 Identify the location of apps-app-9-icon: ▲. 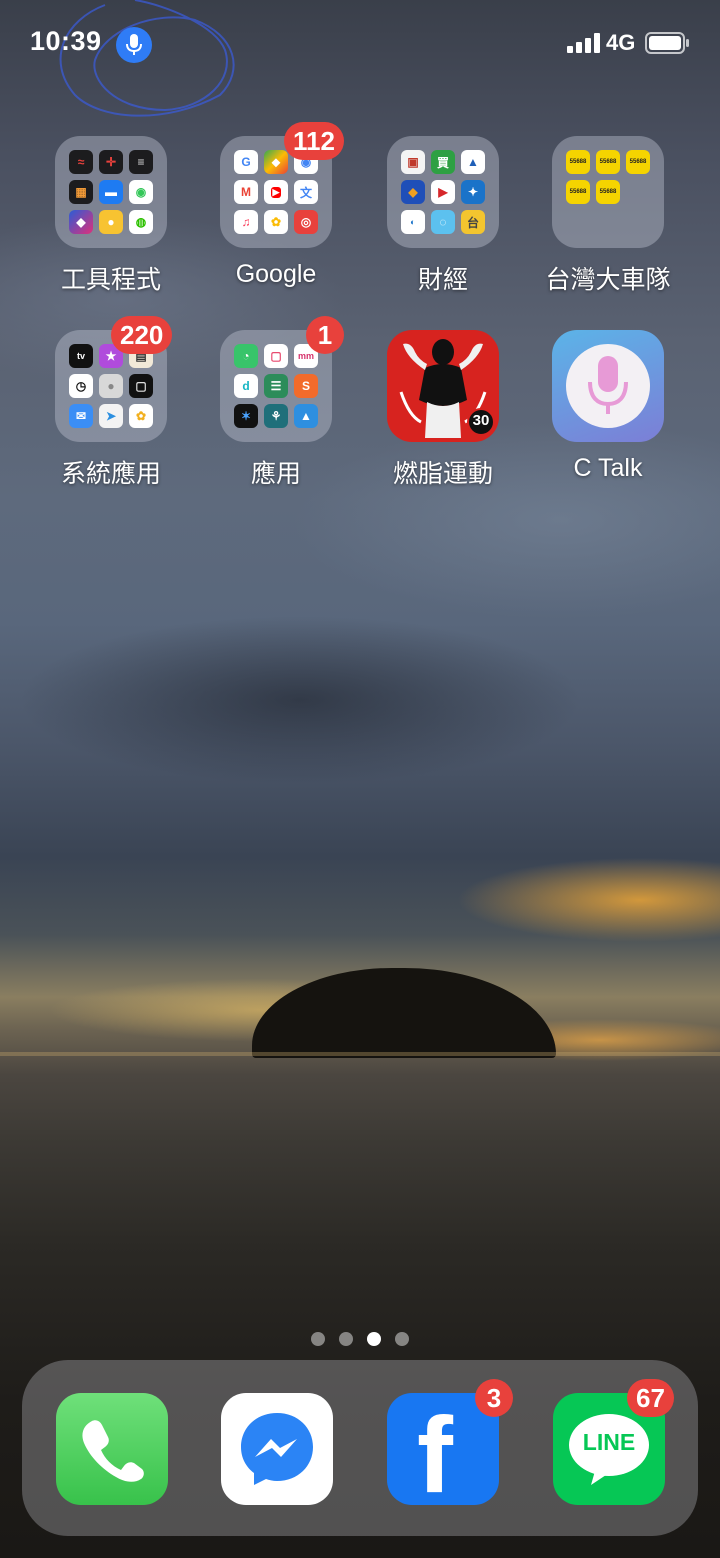
(306, 416).